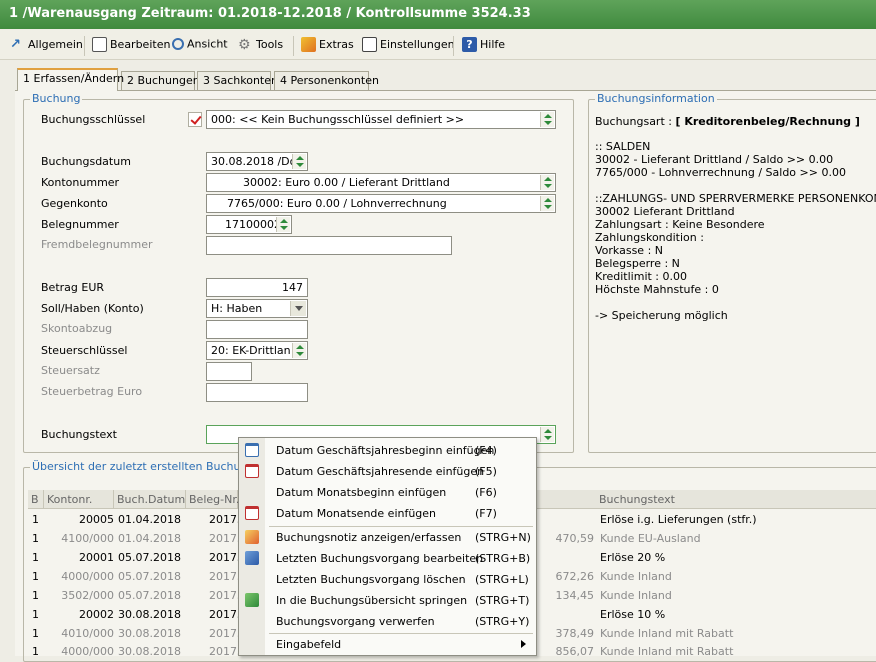 The image size is (876, 662). I want to click on ctx-item-eingabefeld: Eingabefeld, so click(387, 644).